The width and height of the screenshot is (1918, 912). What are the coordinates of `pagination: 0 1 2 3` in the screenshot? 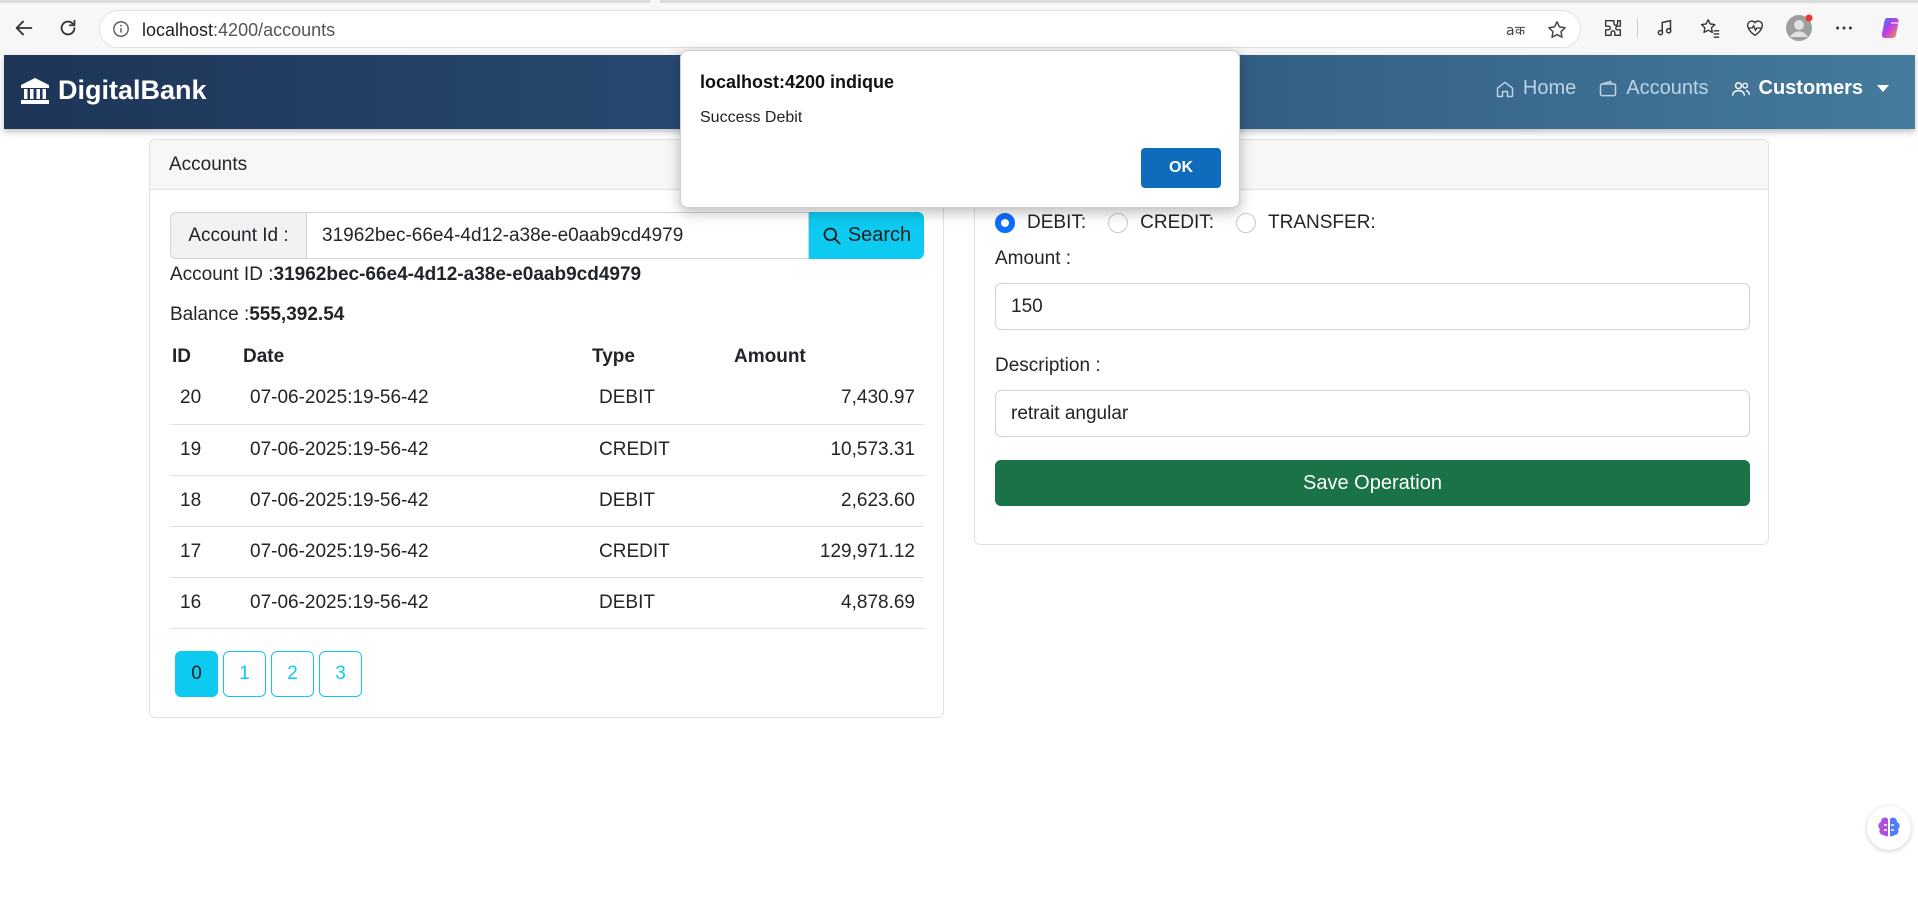 It's located at (268, 674).